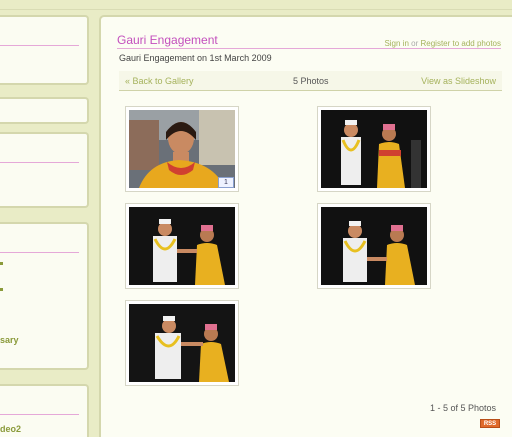  Describe the element at coordinates (490, 423) in the screenshot. I see `rss-icon: RSS` at that location.